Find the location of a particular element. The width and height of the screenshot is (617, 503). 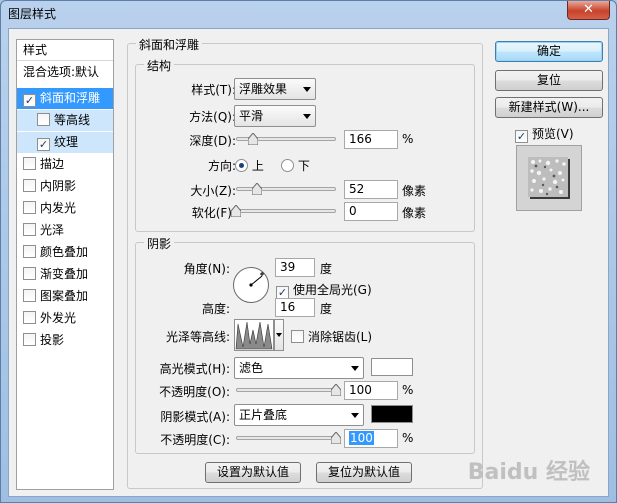

depth-label: 深度(D): is located at coordinates (212, 141).